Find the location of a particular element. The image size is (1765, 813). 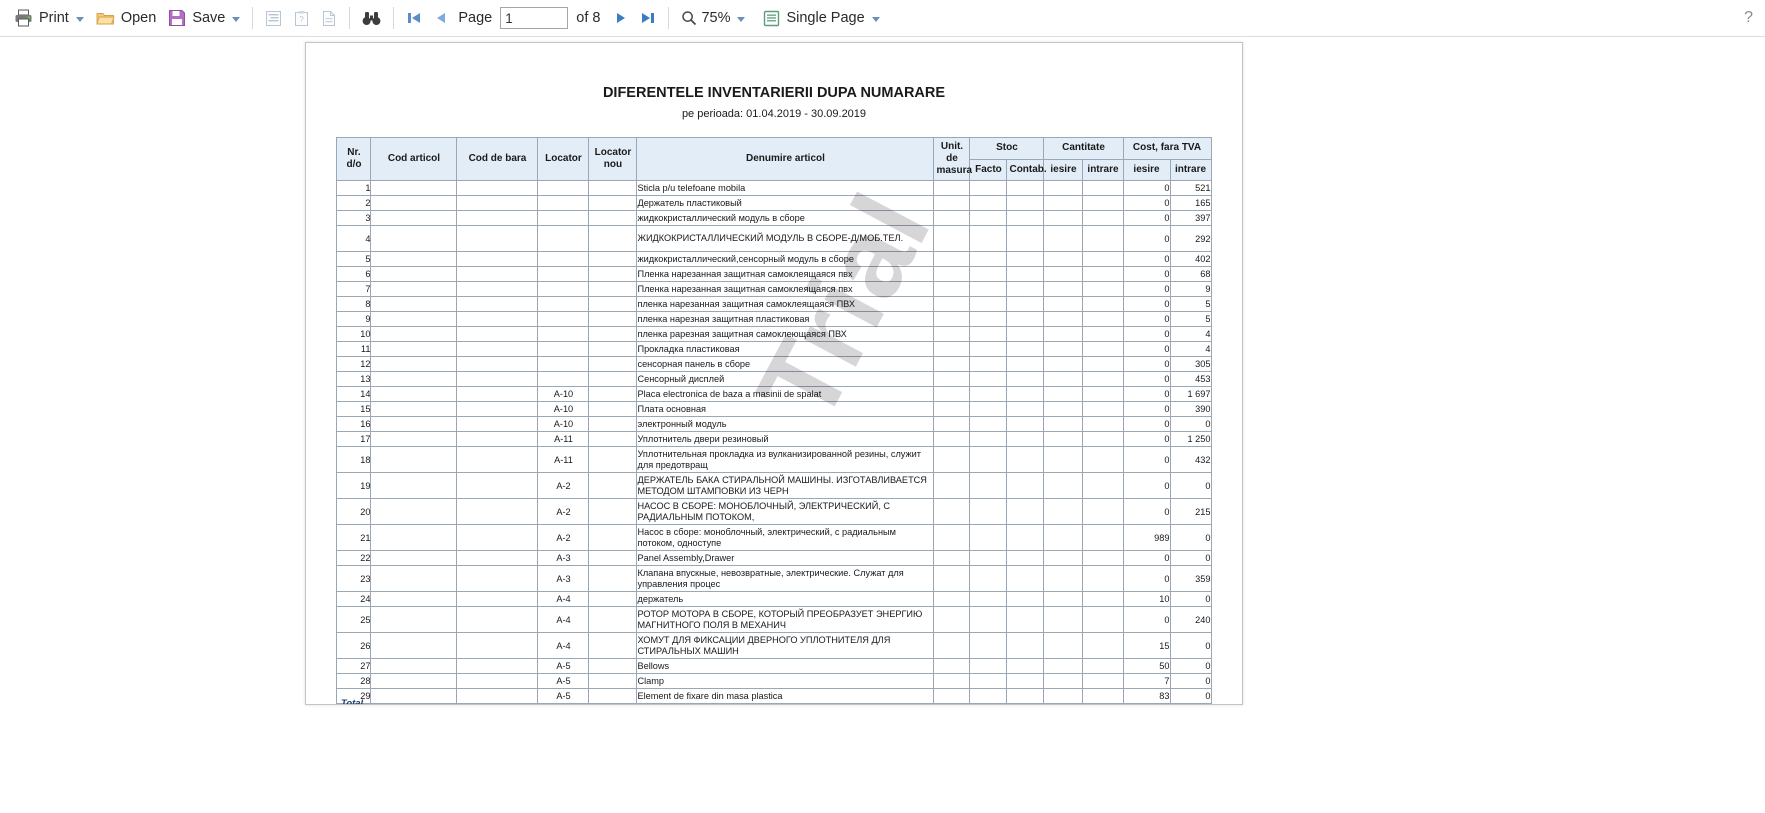

save-dropdown-caret is located at coordinates (236, 19).